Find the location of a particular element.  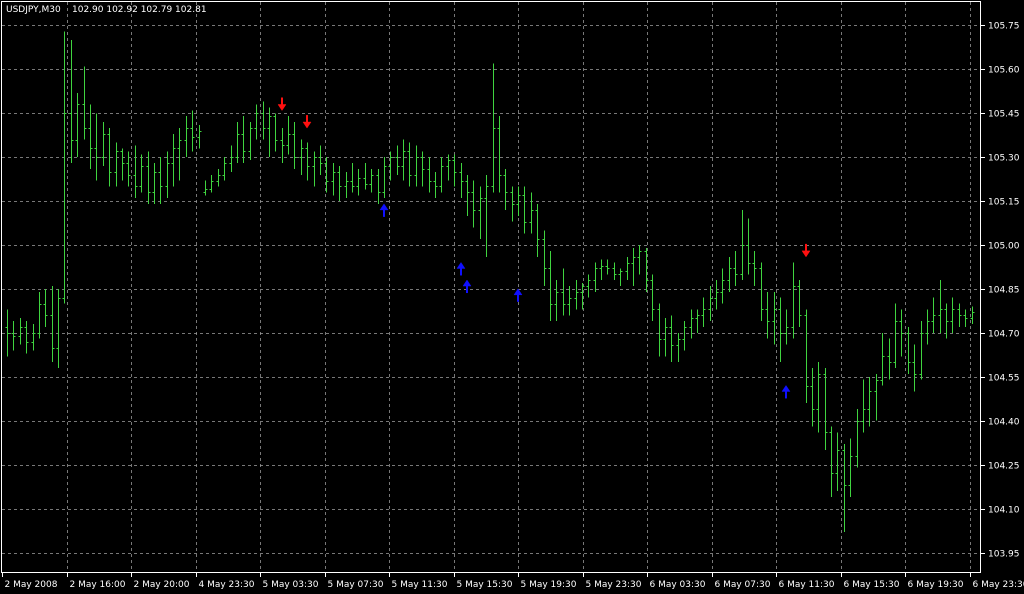

x-tick-label: 5 May 03:30 is located at coordinates (291, 585).